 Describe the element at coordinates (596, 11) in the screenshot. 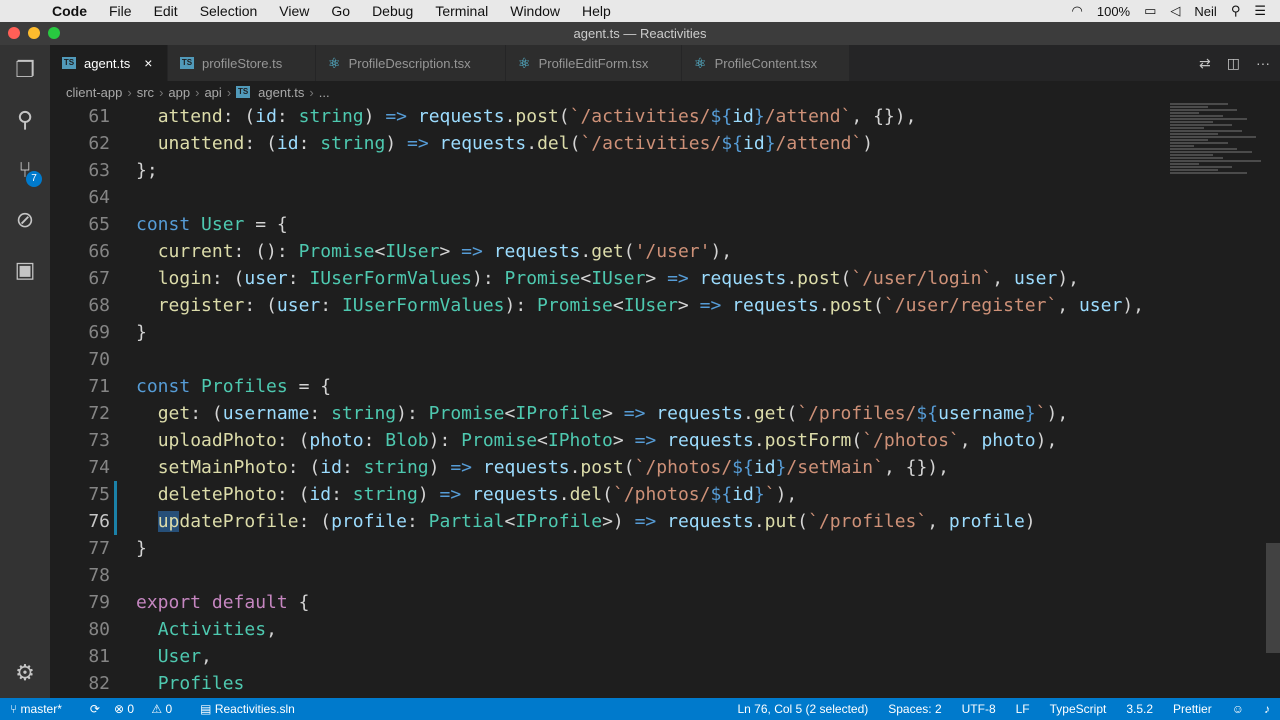

I see `menu-help: Help` at that location.